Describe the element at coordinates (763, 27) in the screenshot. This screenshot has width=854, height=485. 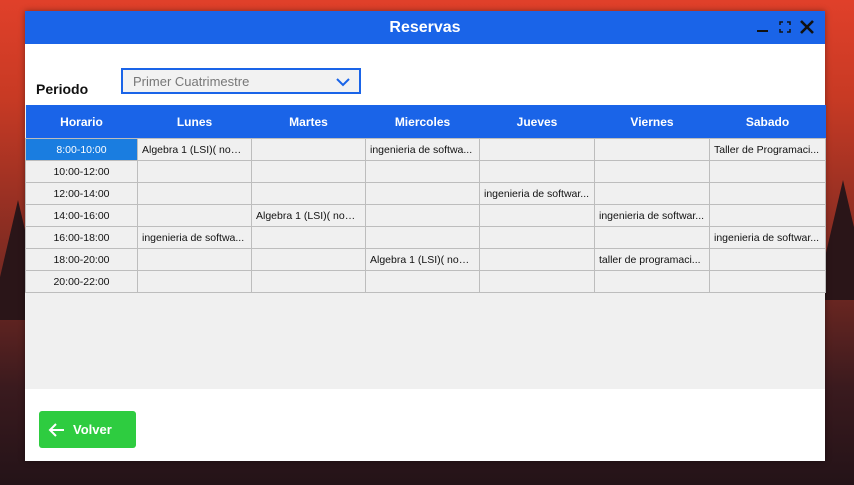
I see `minimize-button` at that location.